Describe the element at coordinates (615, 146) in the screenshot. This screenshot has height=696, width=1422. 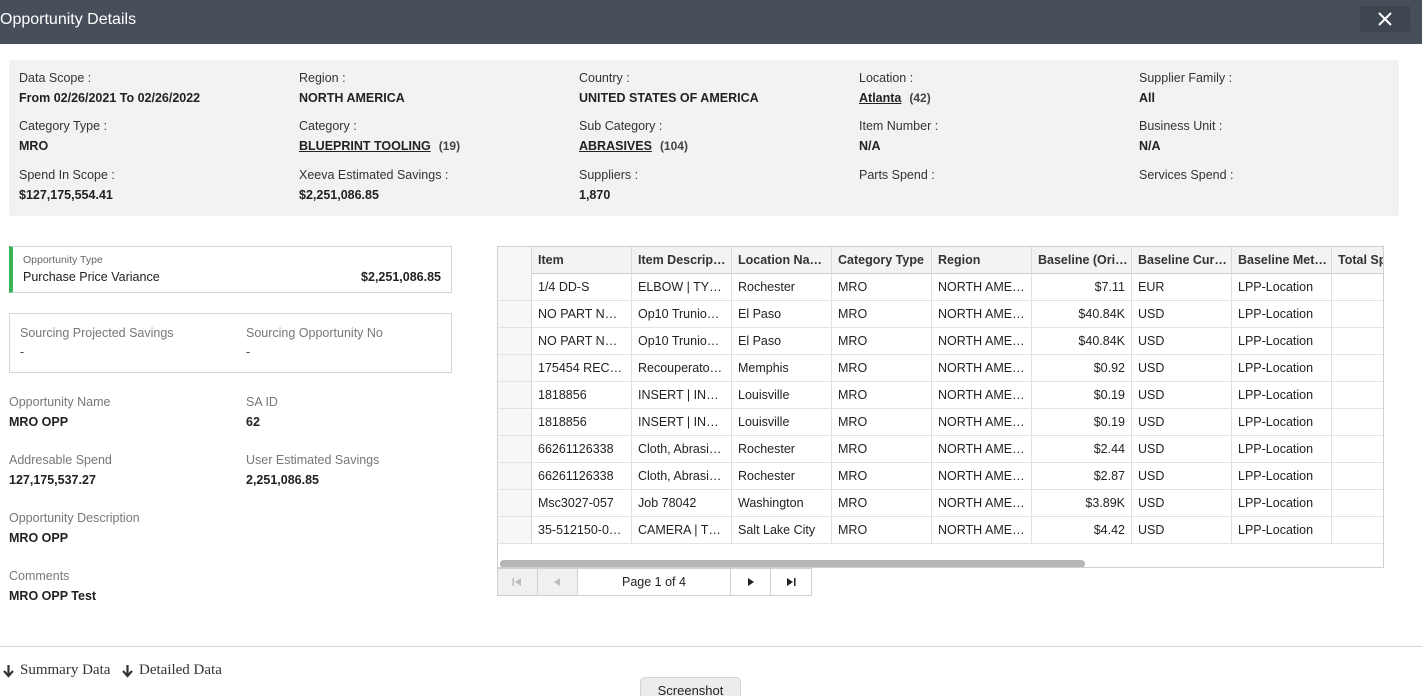
I see `sub-category-link: ABRASIVES` at that location.